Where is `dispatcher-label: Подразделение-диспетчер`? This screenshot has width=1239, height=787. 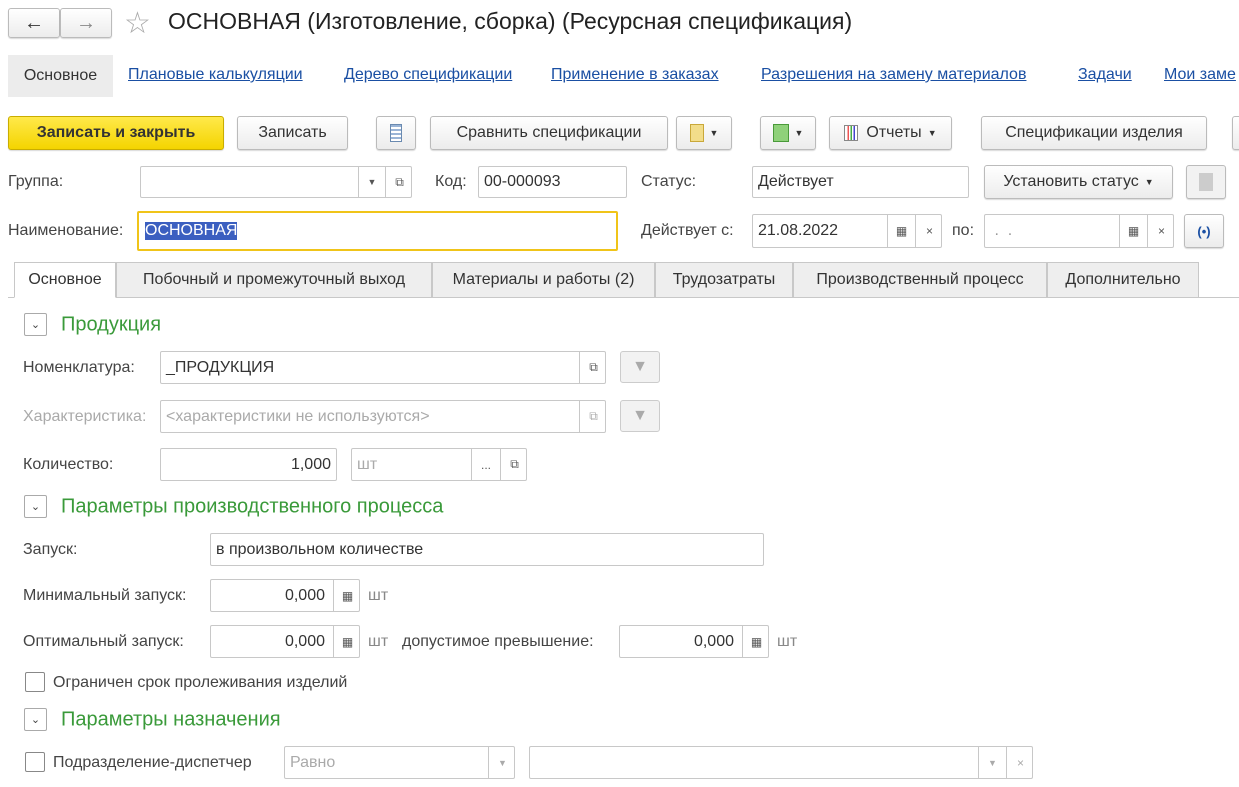 dispatcher-label: Подразделение-диспетчер is located at coordinates (152, 762).